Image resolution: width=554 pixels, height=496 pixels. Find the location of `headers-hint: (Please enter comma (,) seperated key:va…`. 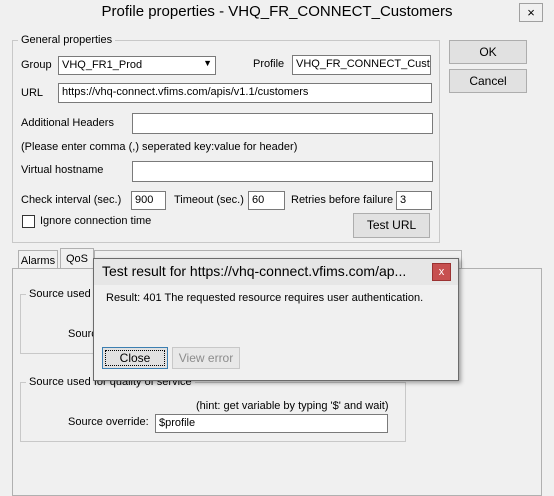

headers-hint: (Please enter comma (,) seperated key:va… is located at coordinates (159, 147).